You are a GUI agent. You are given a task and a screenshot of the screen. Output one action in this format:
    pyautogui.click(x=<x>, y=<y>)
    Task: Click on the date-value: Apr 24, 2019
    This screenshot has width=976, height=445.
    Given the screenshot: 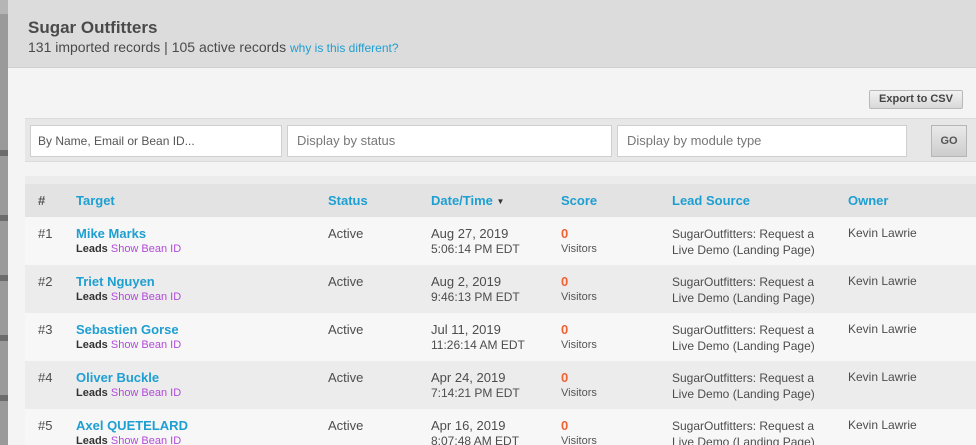 What is the action you would take?
    pyautogui.click(x=468, y=377)
    